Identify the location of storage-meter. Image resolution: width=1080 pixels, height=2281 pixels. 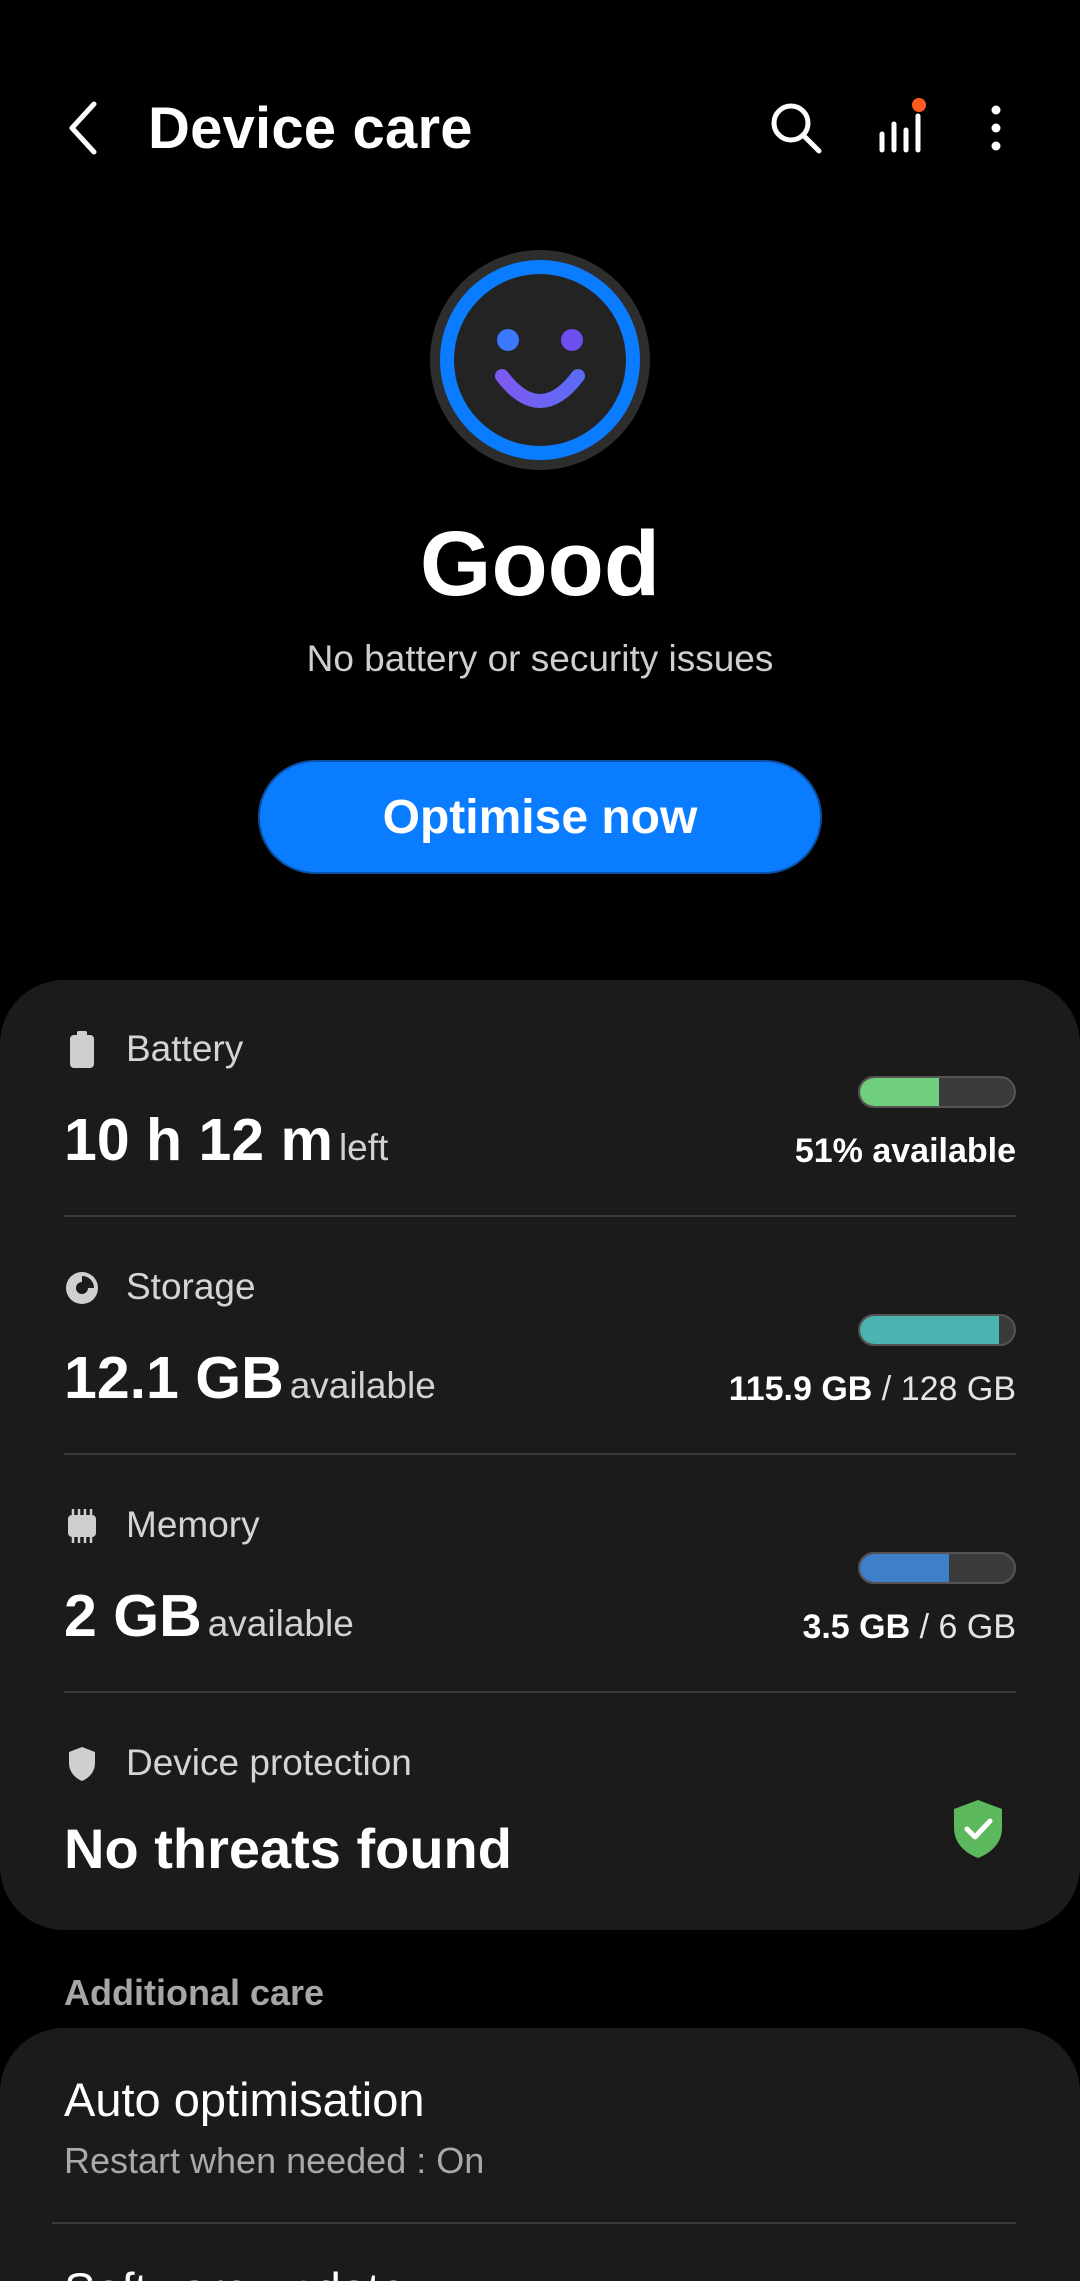
(937, 1330).